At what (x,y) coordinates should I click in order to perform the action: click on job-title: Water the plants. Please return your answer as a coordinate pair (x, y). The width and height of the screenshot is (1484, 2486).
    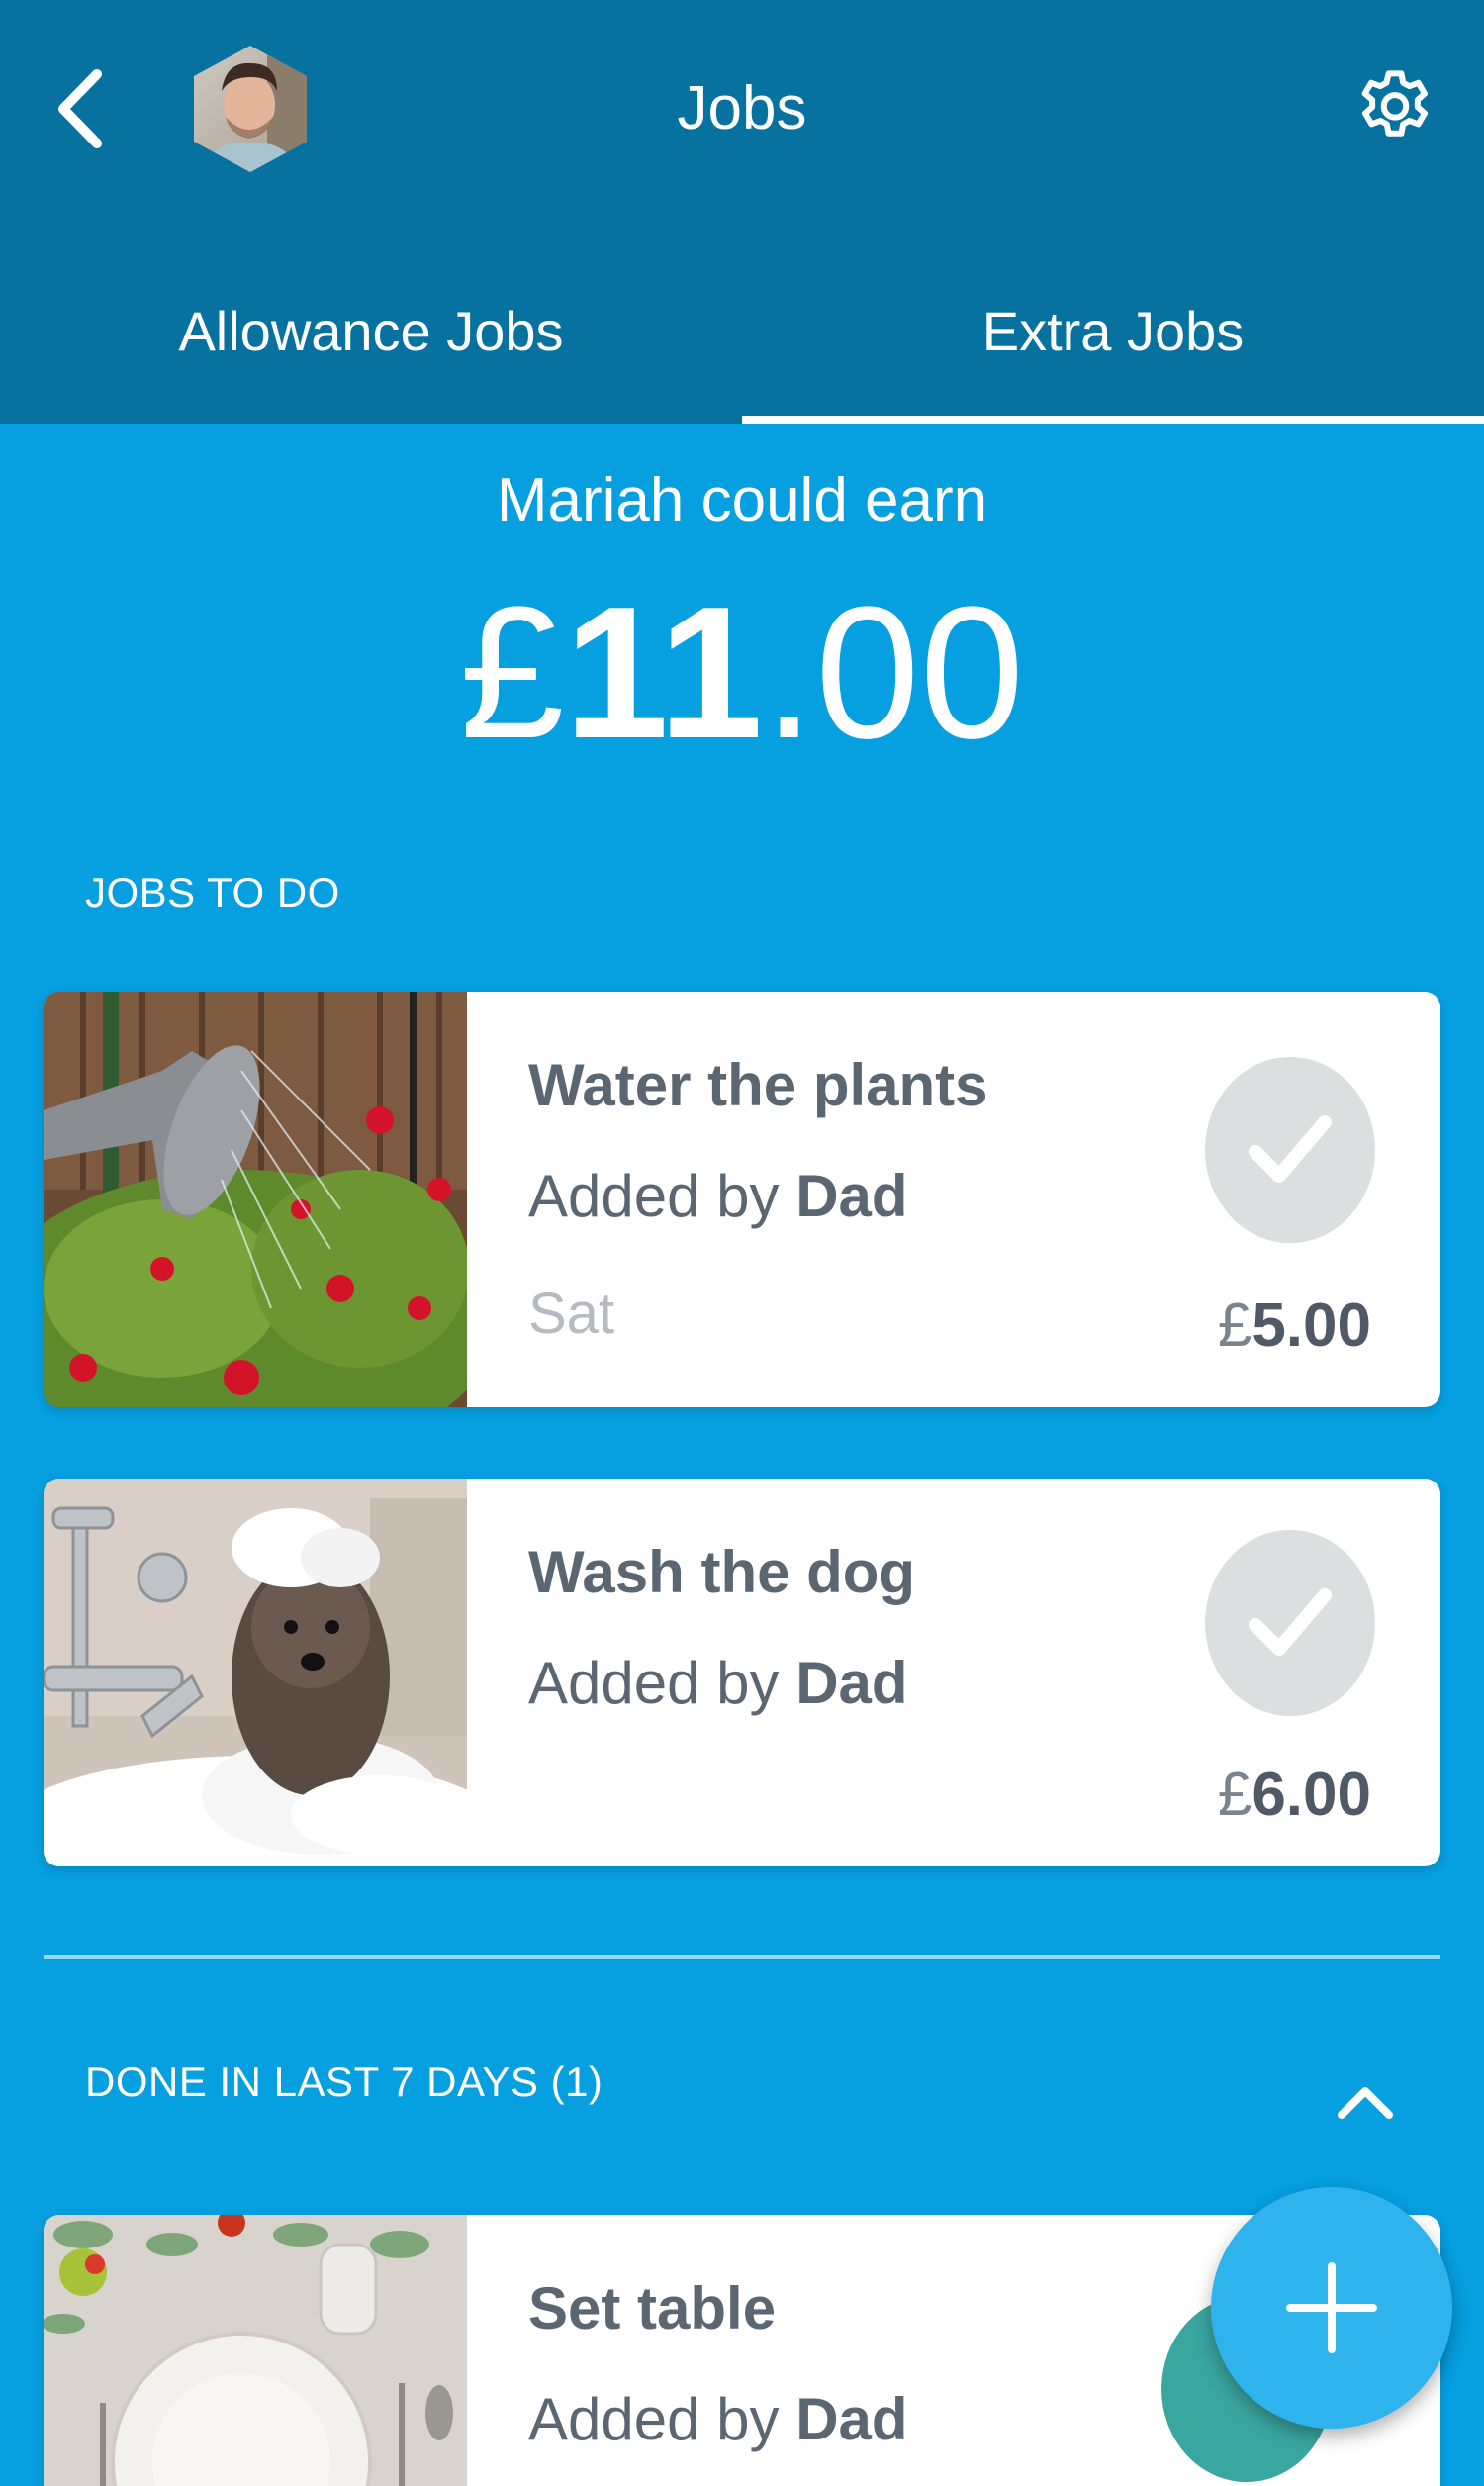
    Looking at the image, I should click on (758, 1085).